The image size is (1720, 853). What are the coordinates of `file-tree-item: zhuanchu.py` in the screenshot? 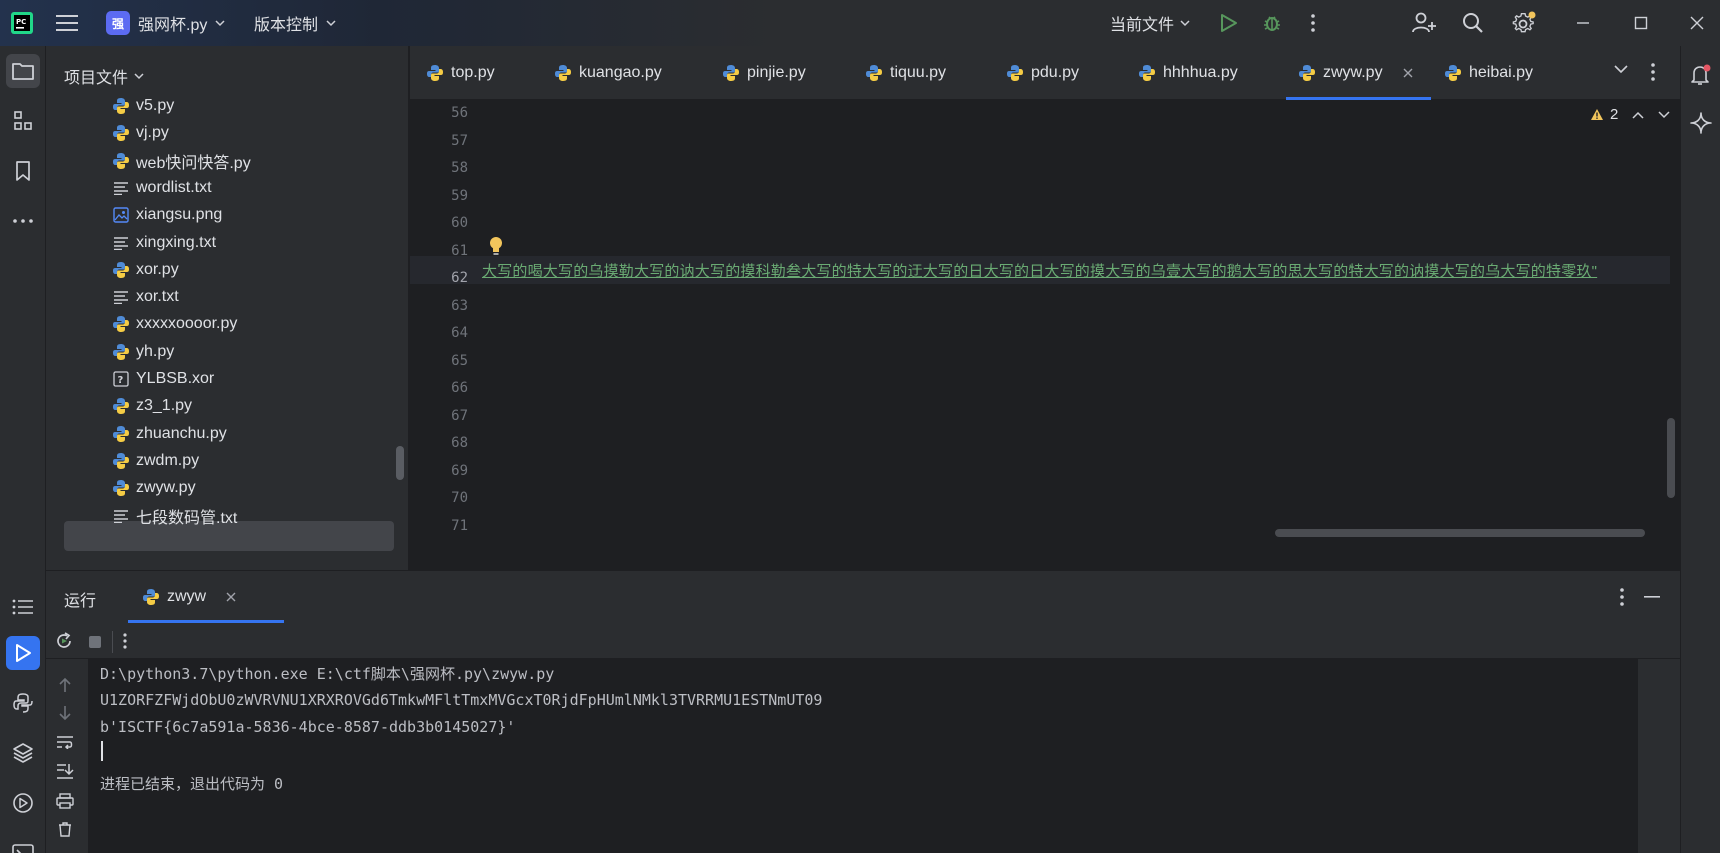 It's located at (169, 434).